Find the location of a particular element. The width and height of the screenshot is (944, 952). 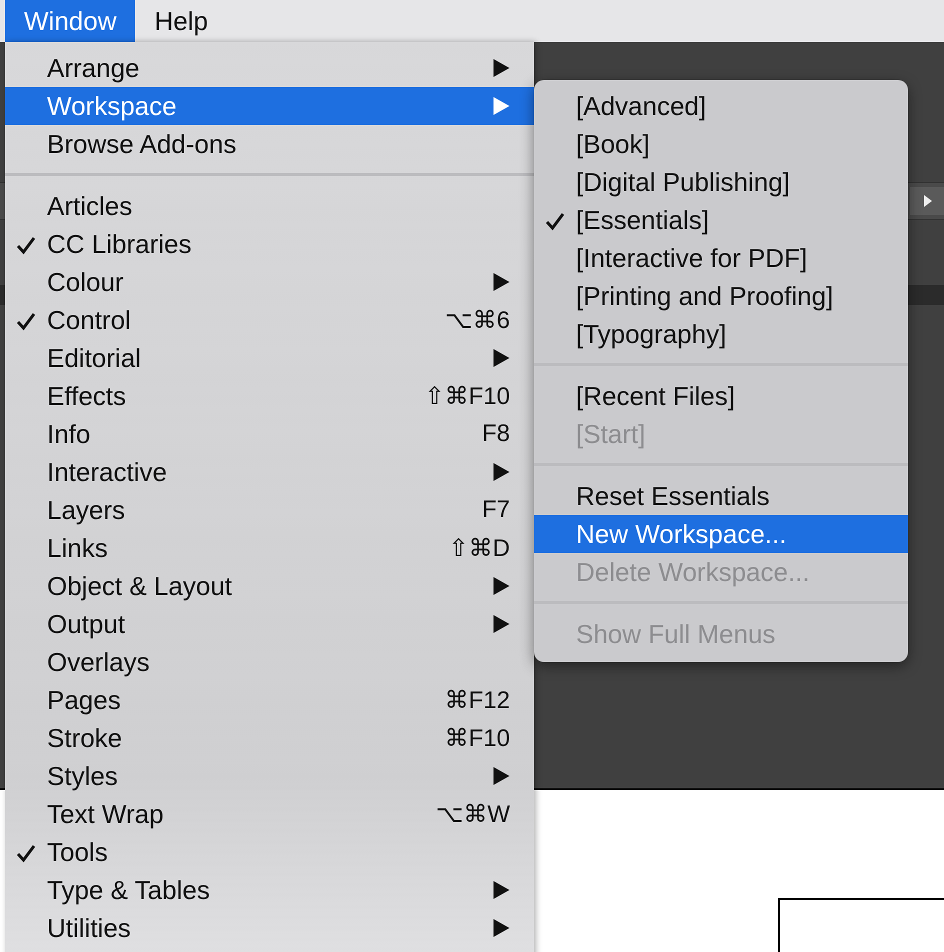

menu-bar-item: Help is located at coordinates (181, 21).